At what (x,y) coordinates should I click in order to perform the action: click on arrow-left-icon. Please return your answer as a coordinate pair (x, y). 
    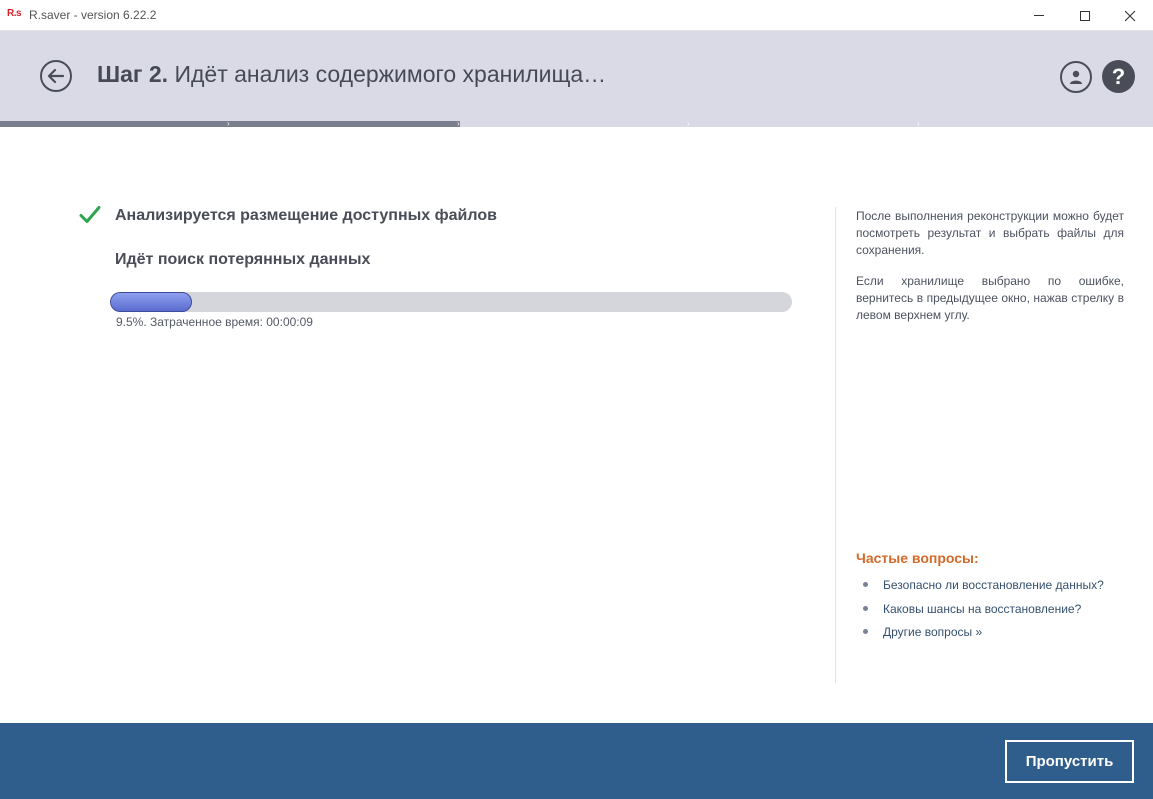
    Looking at the image, I should click on (56, 76).